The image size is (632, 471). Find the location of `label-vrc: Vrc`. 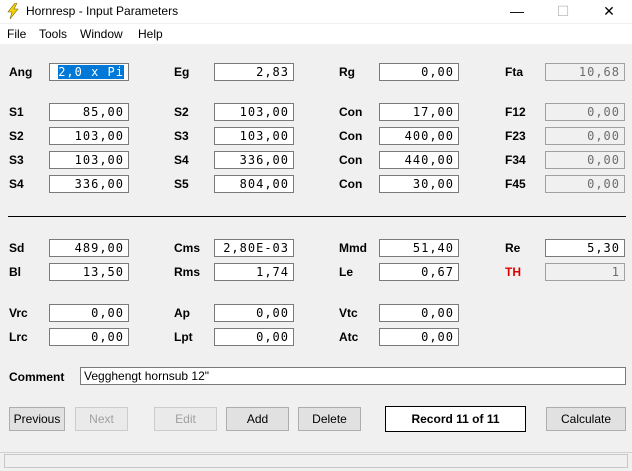

label-vrc: Vrc is located at coordinates (18, 313).